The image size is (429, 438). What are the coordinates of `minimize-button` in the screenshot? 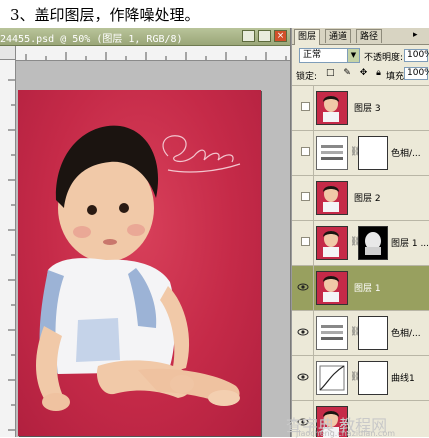 It's located at (248, 36).